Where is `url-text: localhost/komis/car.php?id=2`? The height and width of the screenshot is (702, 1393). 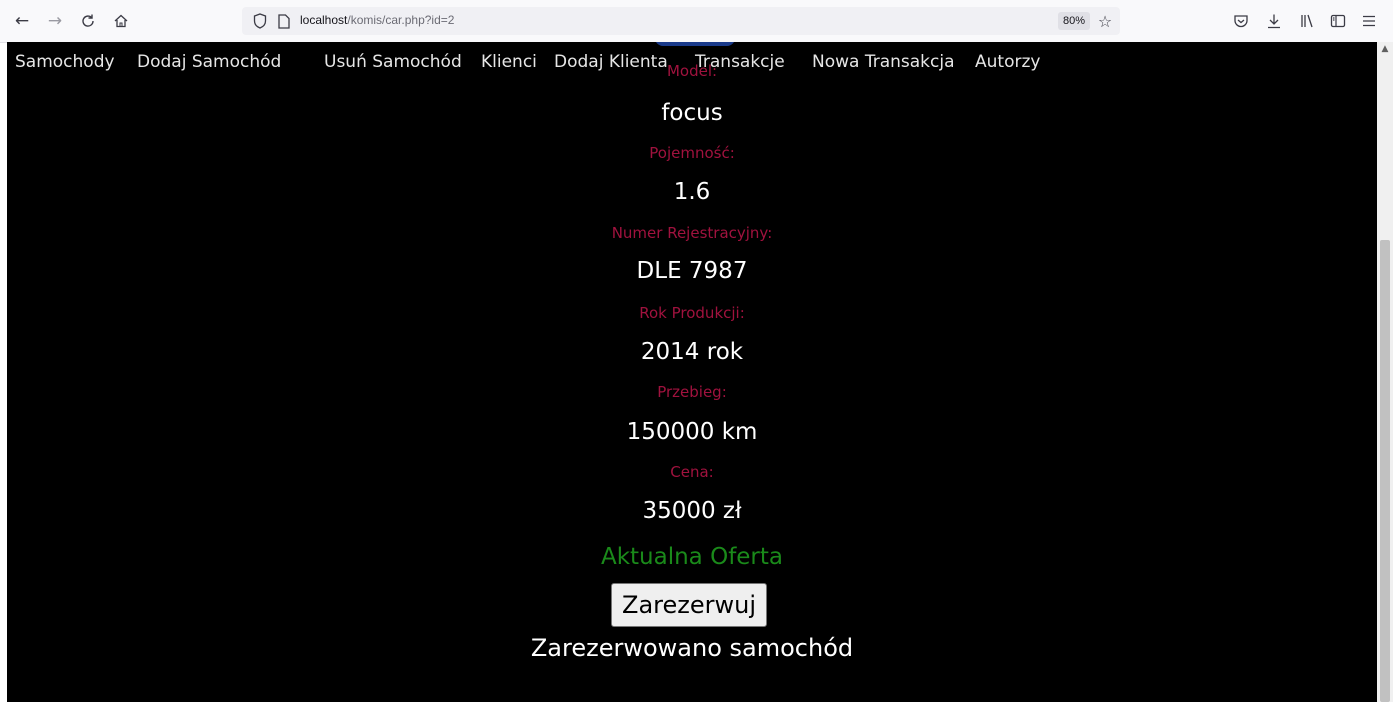 url-text: localhost/komis/car.php?id=2 is located at coordinates (377, 20).